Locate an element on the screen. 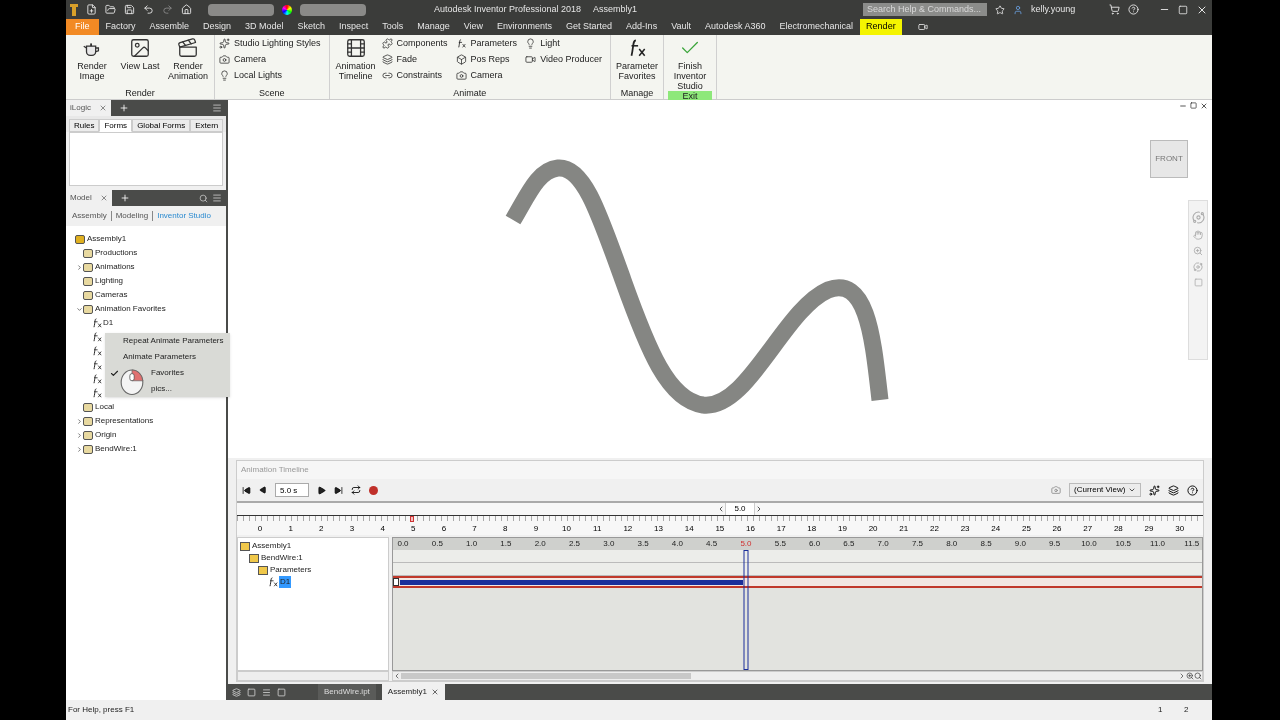  arrange-icon is located at coordinates (266, 692).